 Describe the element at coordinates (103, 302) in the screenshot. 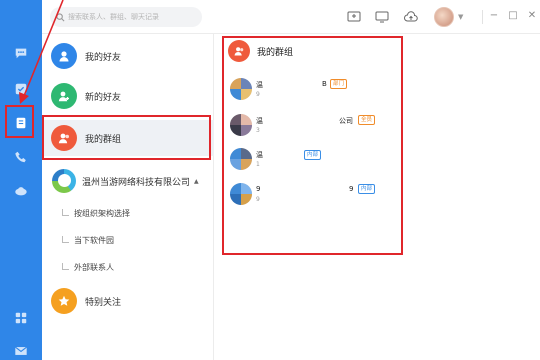

I see `special-follow-label: 特别关注` at that location.